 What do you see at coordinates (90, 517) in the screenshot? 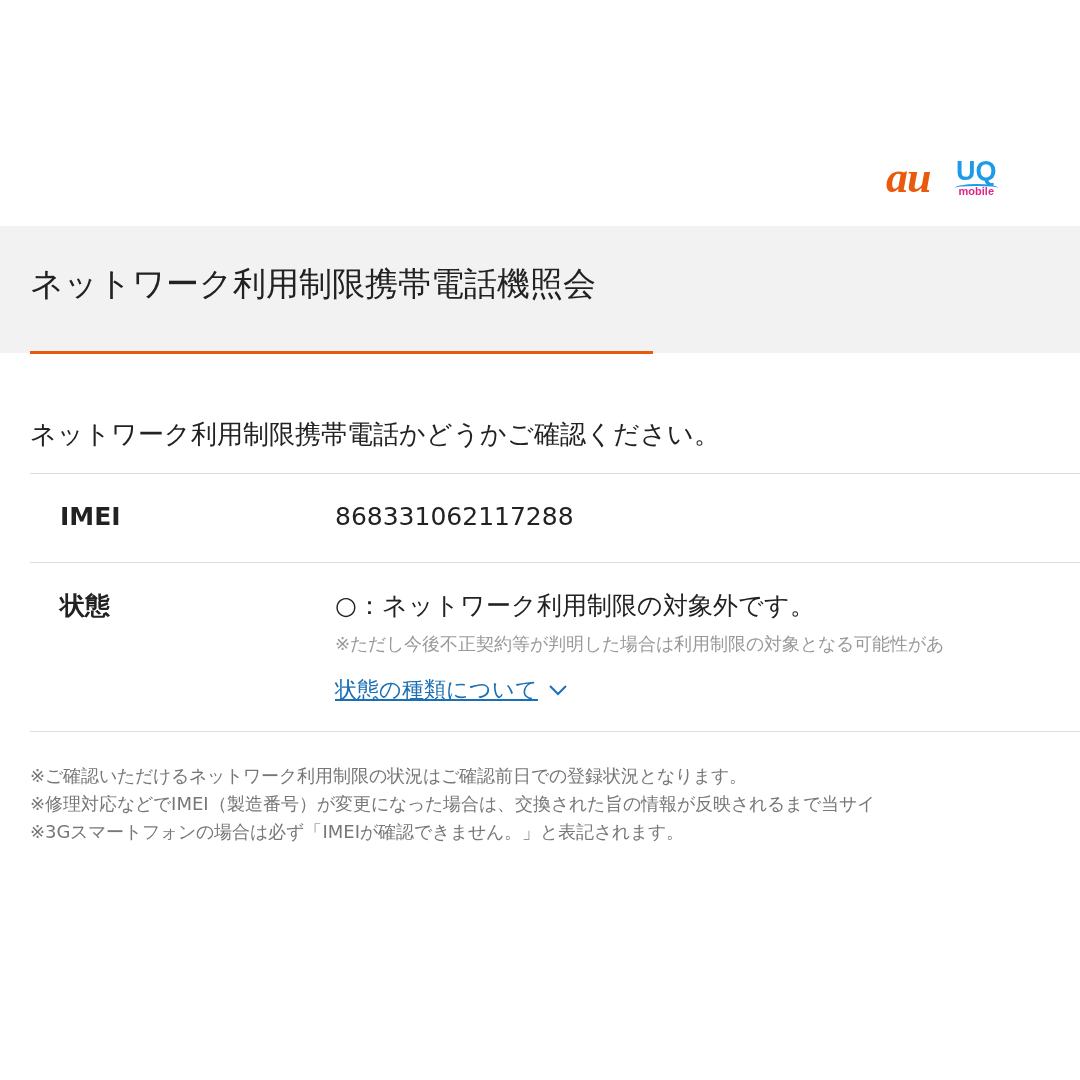
I see `row-label: IMEI` at bounding box center [90, 517].